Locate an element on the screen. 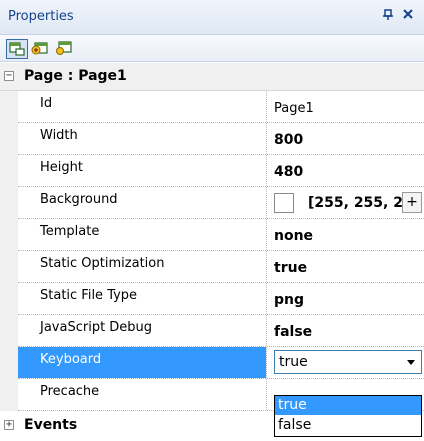 The image size is (424, 441). keyboard-dropdown-list: true false is located at coordinates (348, 416).